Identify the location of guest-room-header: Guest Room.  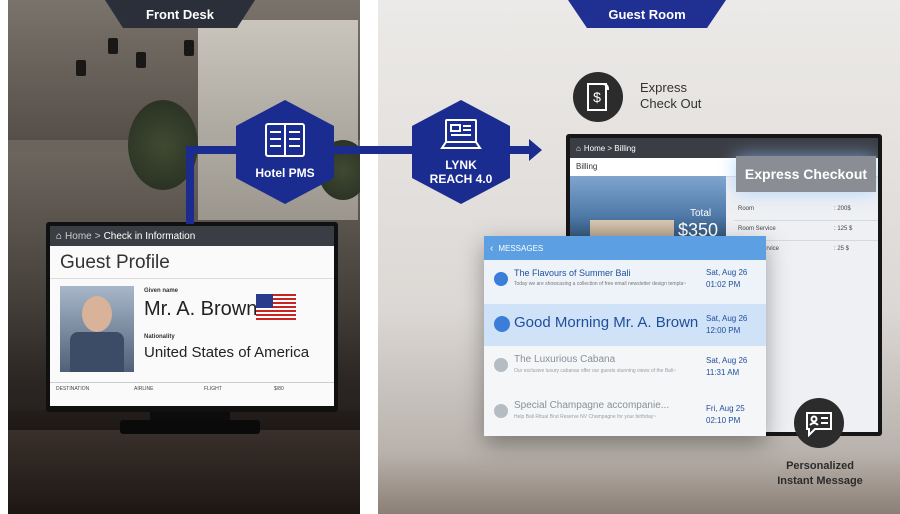
(647, 14).